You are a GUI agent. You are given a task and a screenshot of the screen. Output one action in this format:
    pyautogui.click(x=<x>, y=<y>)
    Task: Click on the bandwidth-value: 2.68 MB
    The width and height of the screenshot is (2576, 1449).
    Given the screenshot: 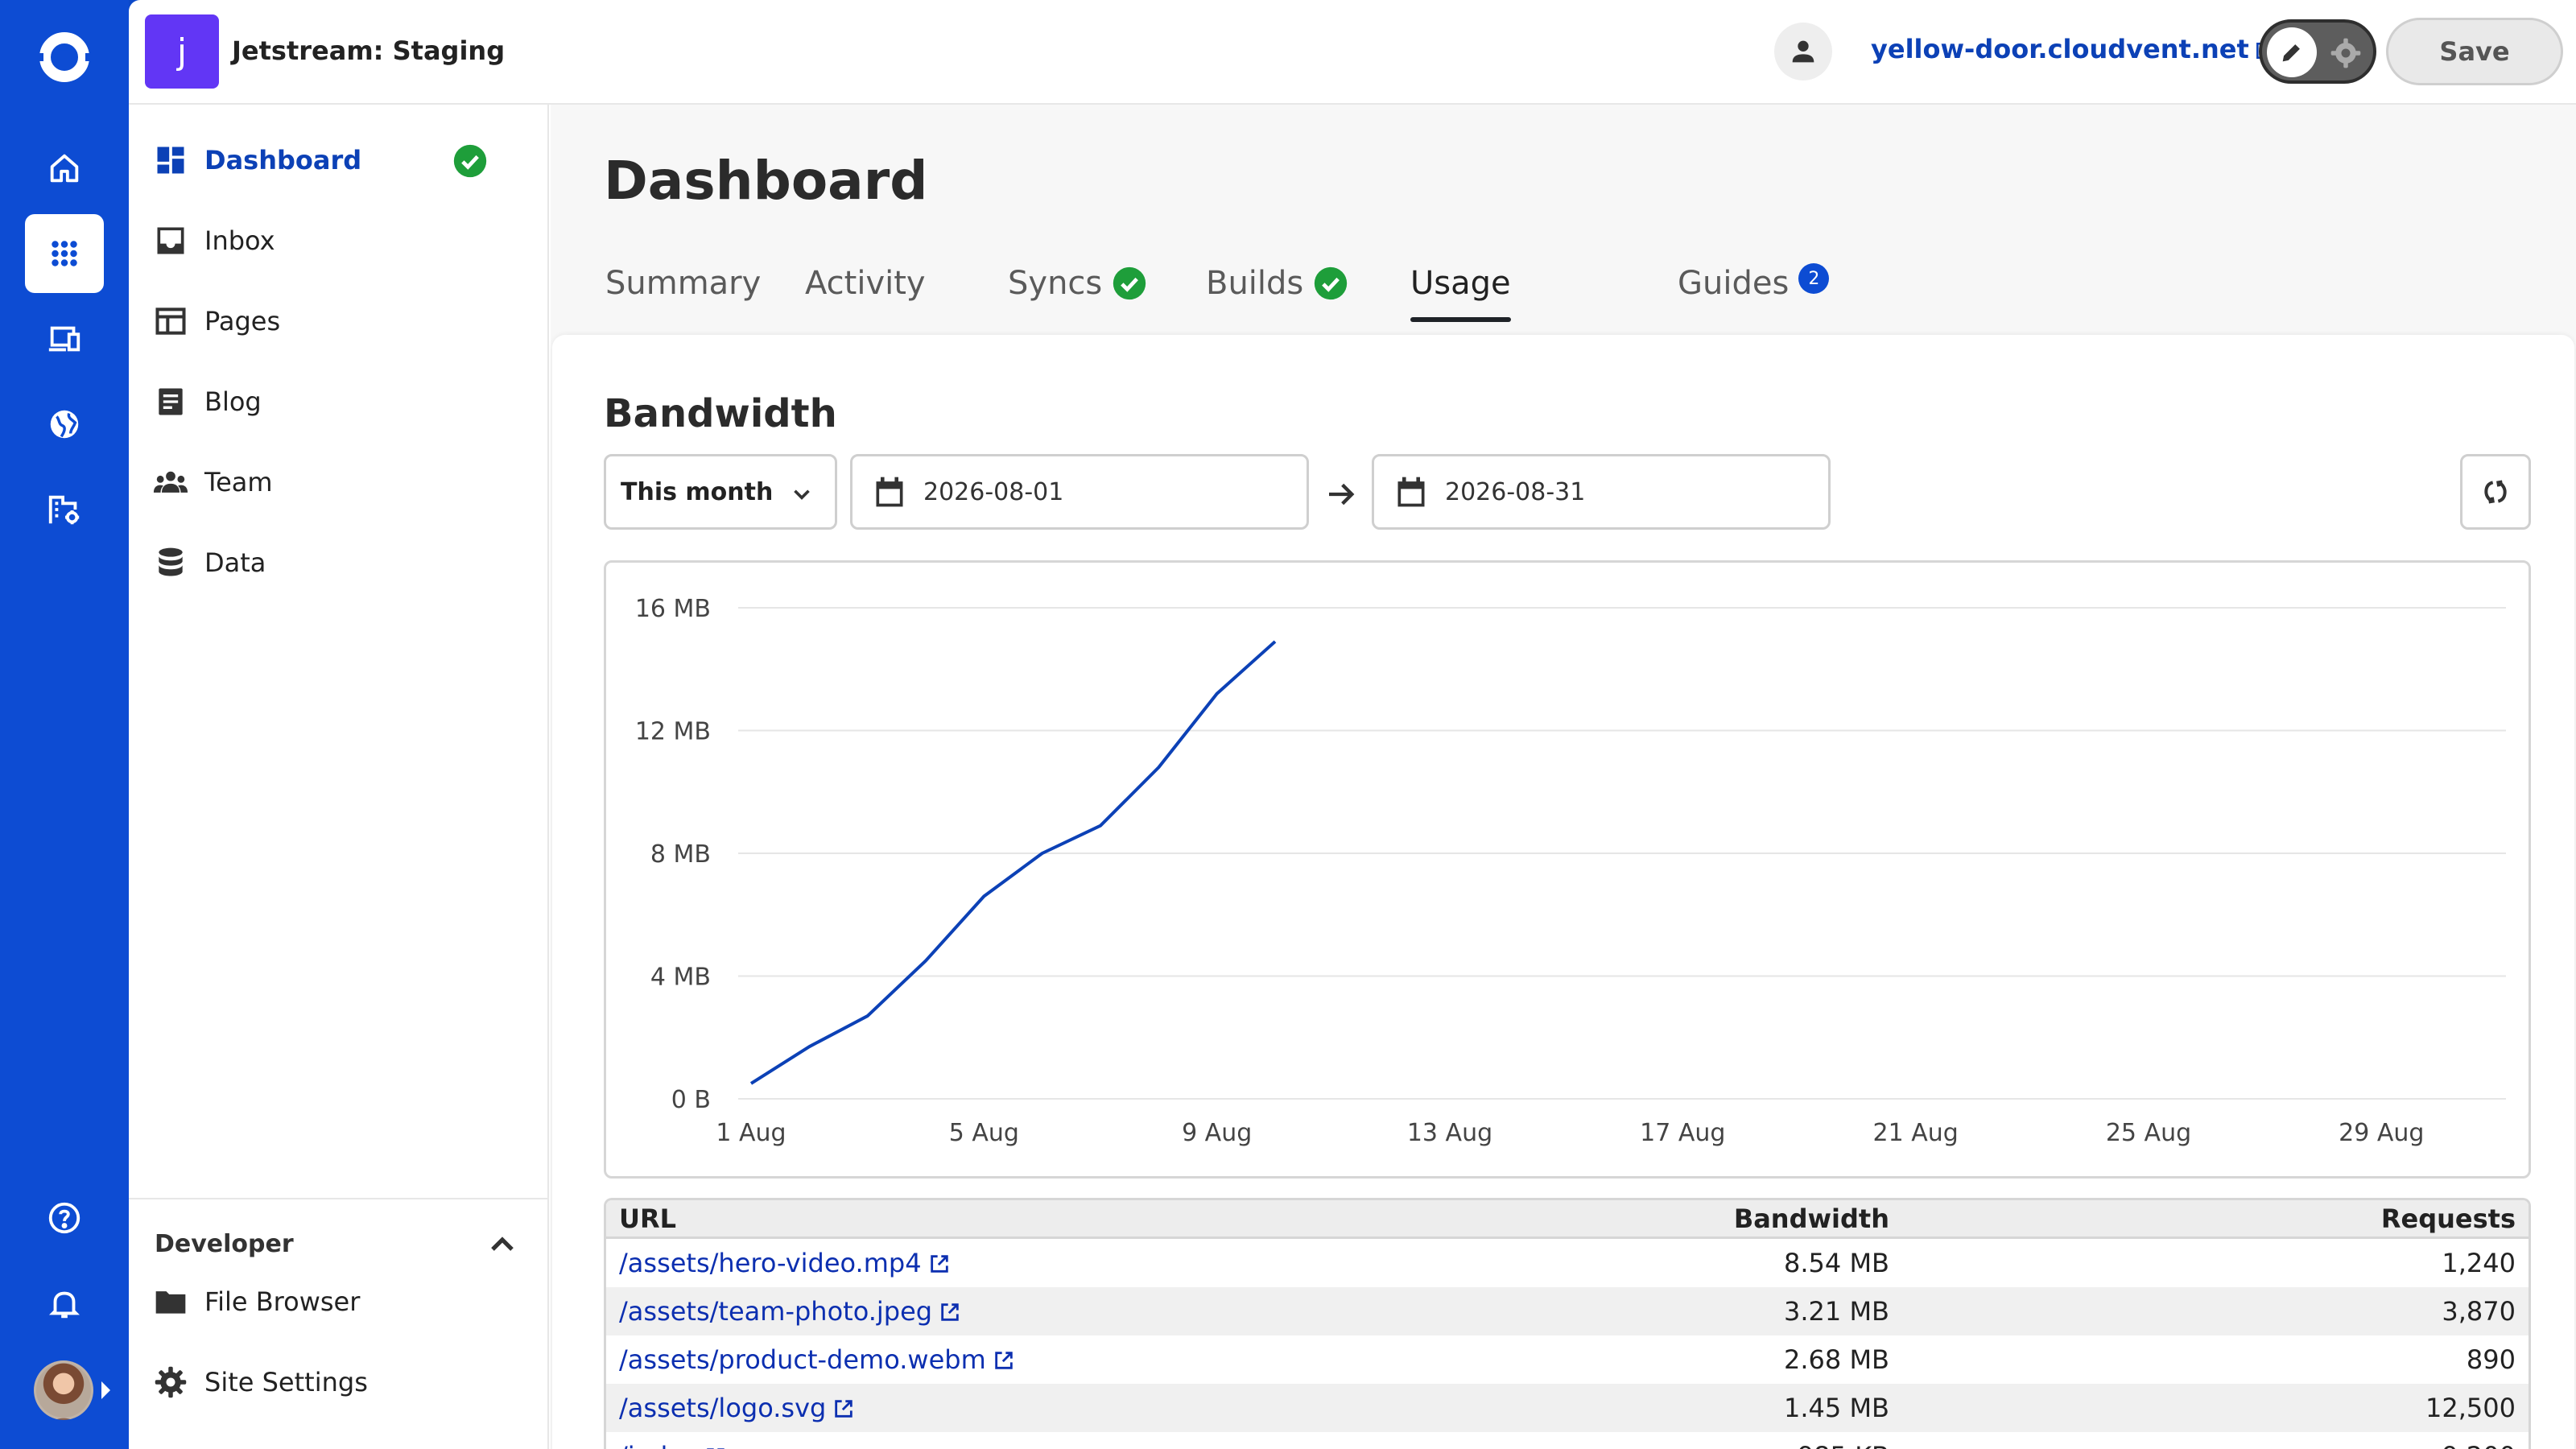 What is the action you would take?
    pyautogui.click(x=1836, y=1359)
    